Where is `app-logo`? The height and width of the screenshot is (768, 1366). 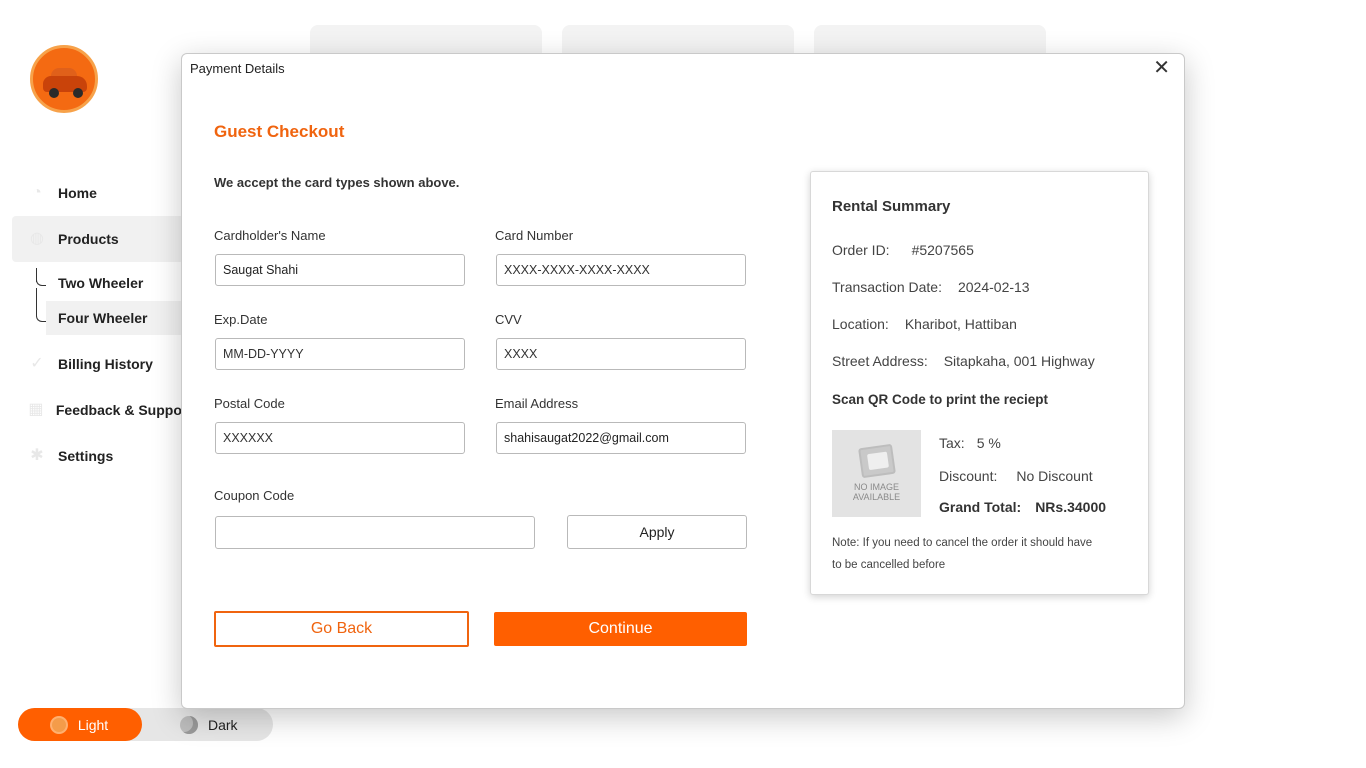 app-logo is located at coordinates (64, 79).